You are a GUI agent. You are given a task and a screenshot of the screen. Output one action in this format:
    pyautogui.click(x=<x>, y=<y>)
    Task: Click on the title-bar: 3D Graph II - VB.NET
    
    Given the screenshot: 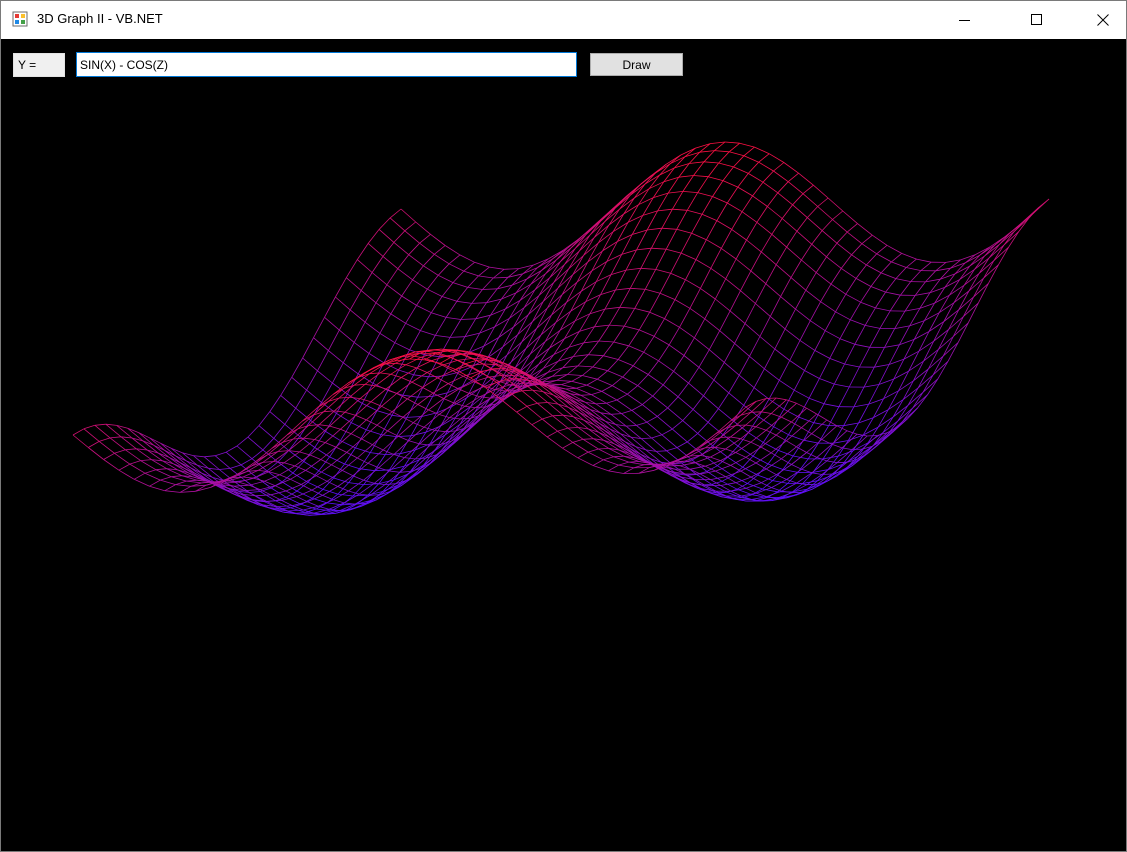 What is the action you would take?
    pyautogui.click(x=563, y=20)
    